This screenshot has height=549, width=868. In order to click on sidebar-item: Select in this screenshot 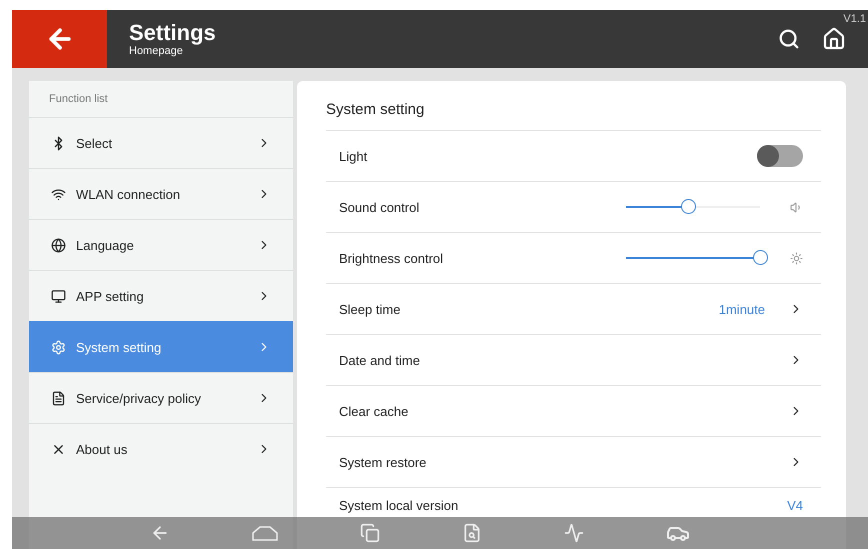, I will do `click(161, 142)`.